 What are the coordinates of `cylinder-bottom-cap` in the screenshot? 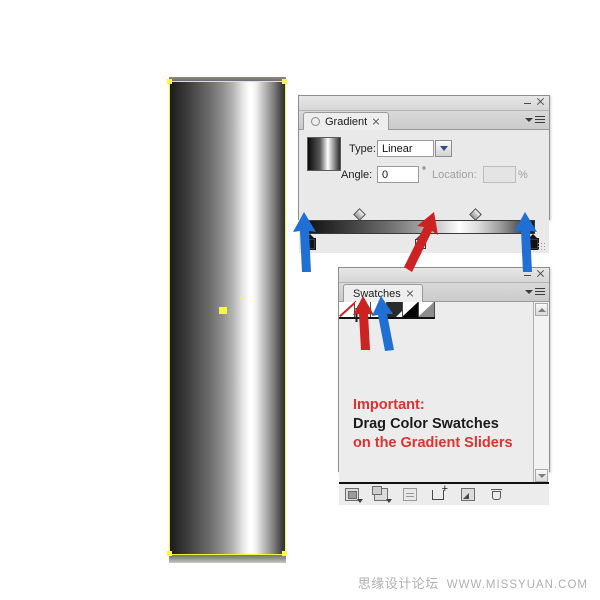 It's located at (227, 558).